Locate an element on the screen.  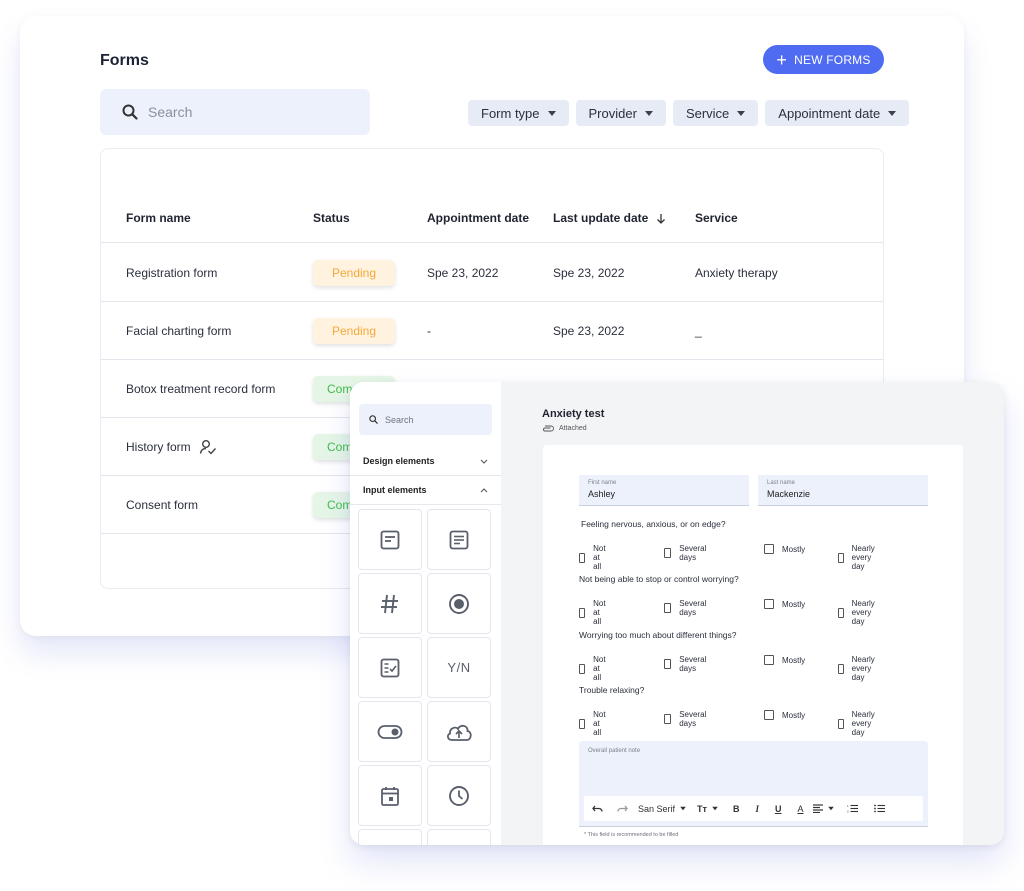
column-label: Service is located at coordinates (716, 218).